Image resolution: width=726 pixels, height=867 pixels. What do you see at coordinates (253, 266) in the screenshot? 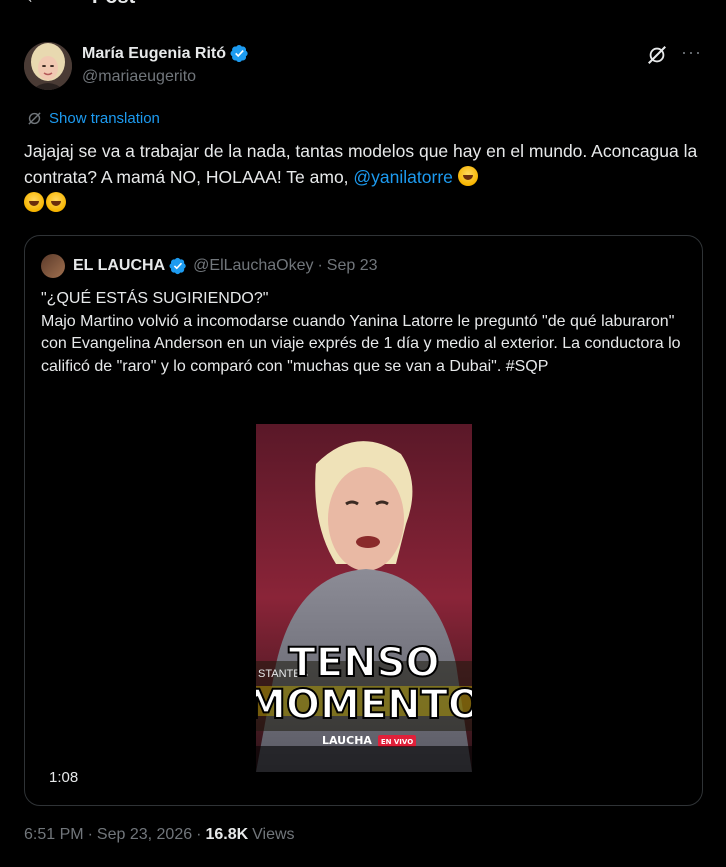
I see `quoted-author-handle: @ElLauchaOkey` at bounding box center [253, 266].